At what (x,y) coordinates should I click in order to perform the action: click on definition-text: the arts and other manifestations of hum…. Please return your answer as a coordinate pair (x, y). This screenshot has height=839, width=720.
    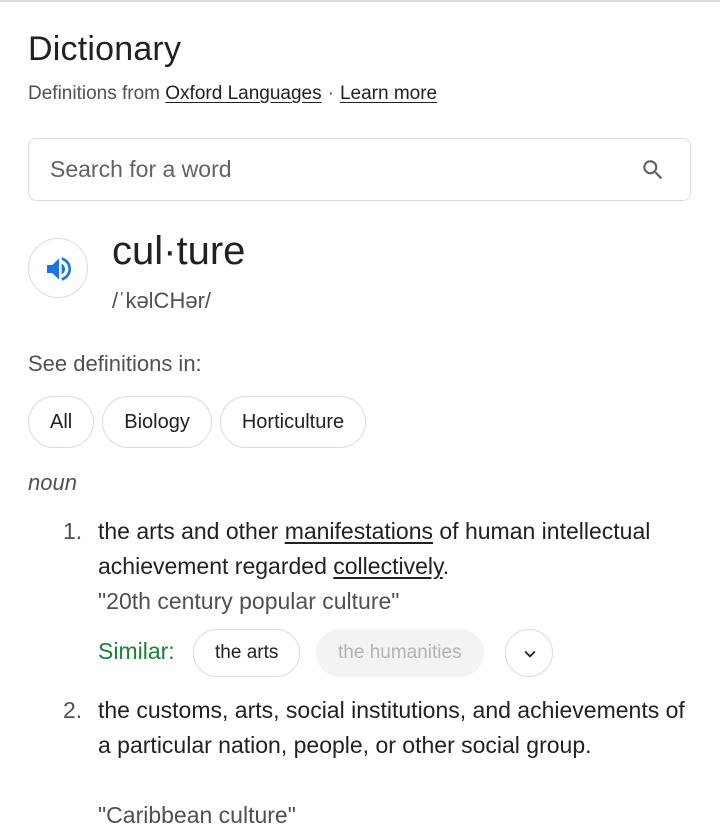
    Looking at the image, I should click on (393, 549).